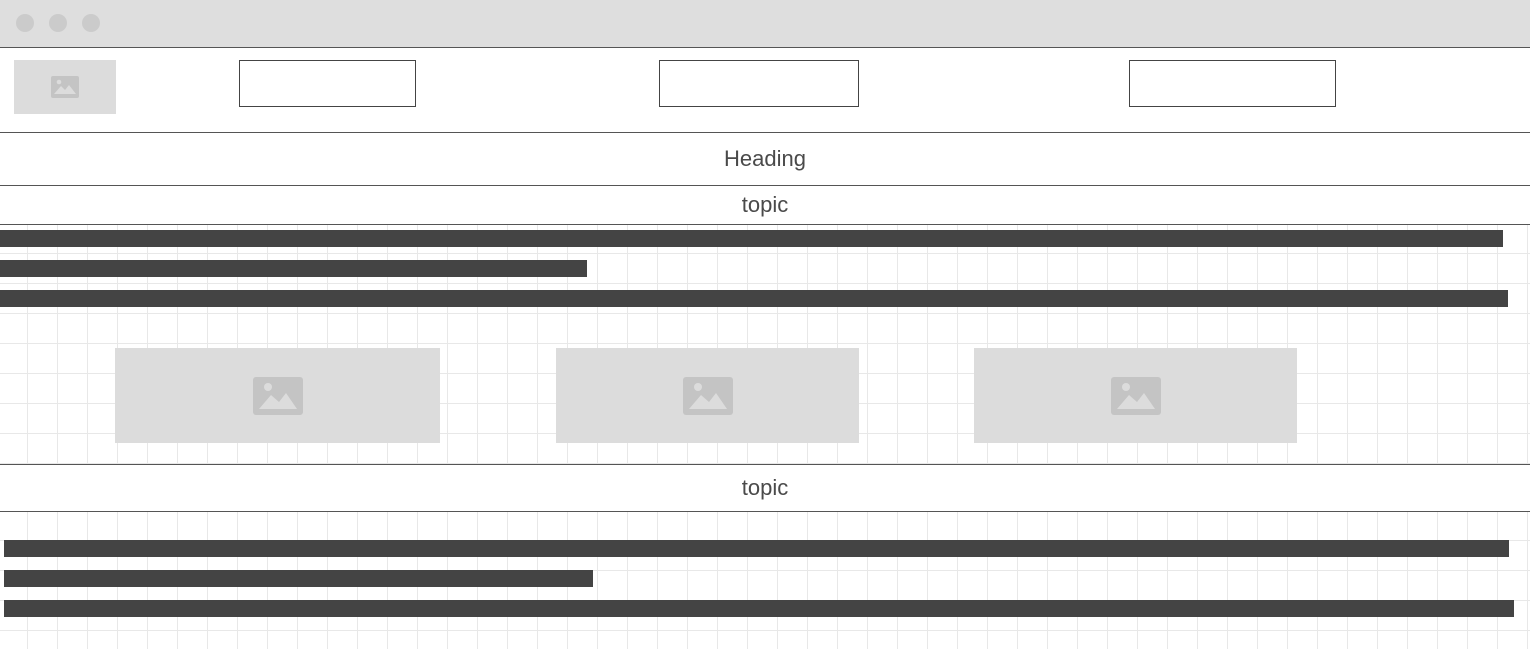 This screenshot has height=649, width=1530. I want to click on logo, so click(65, 87).